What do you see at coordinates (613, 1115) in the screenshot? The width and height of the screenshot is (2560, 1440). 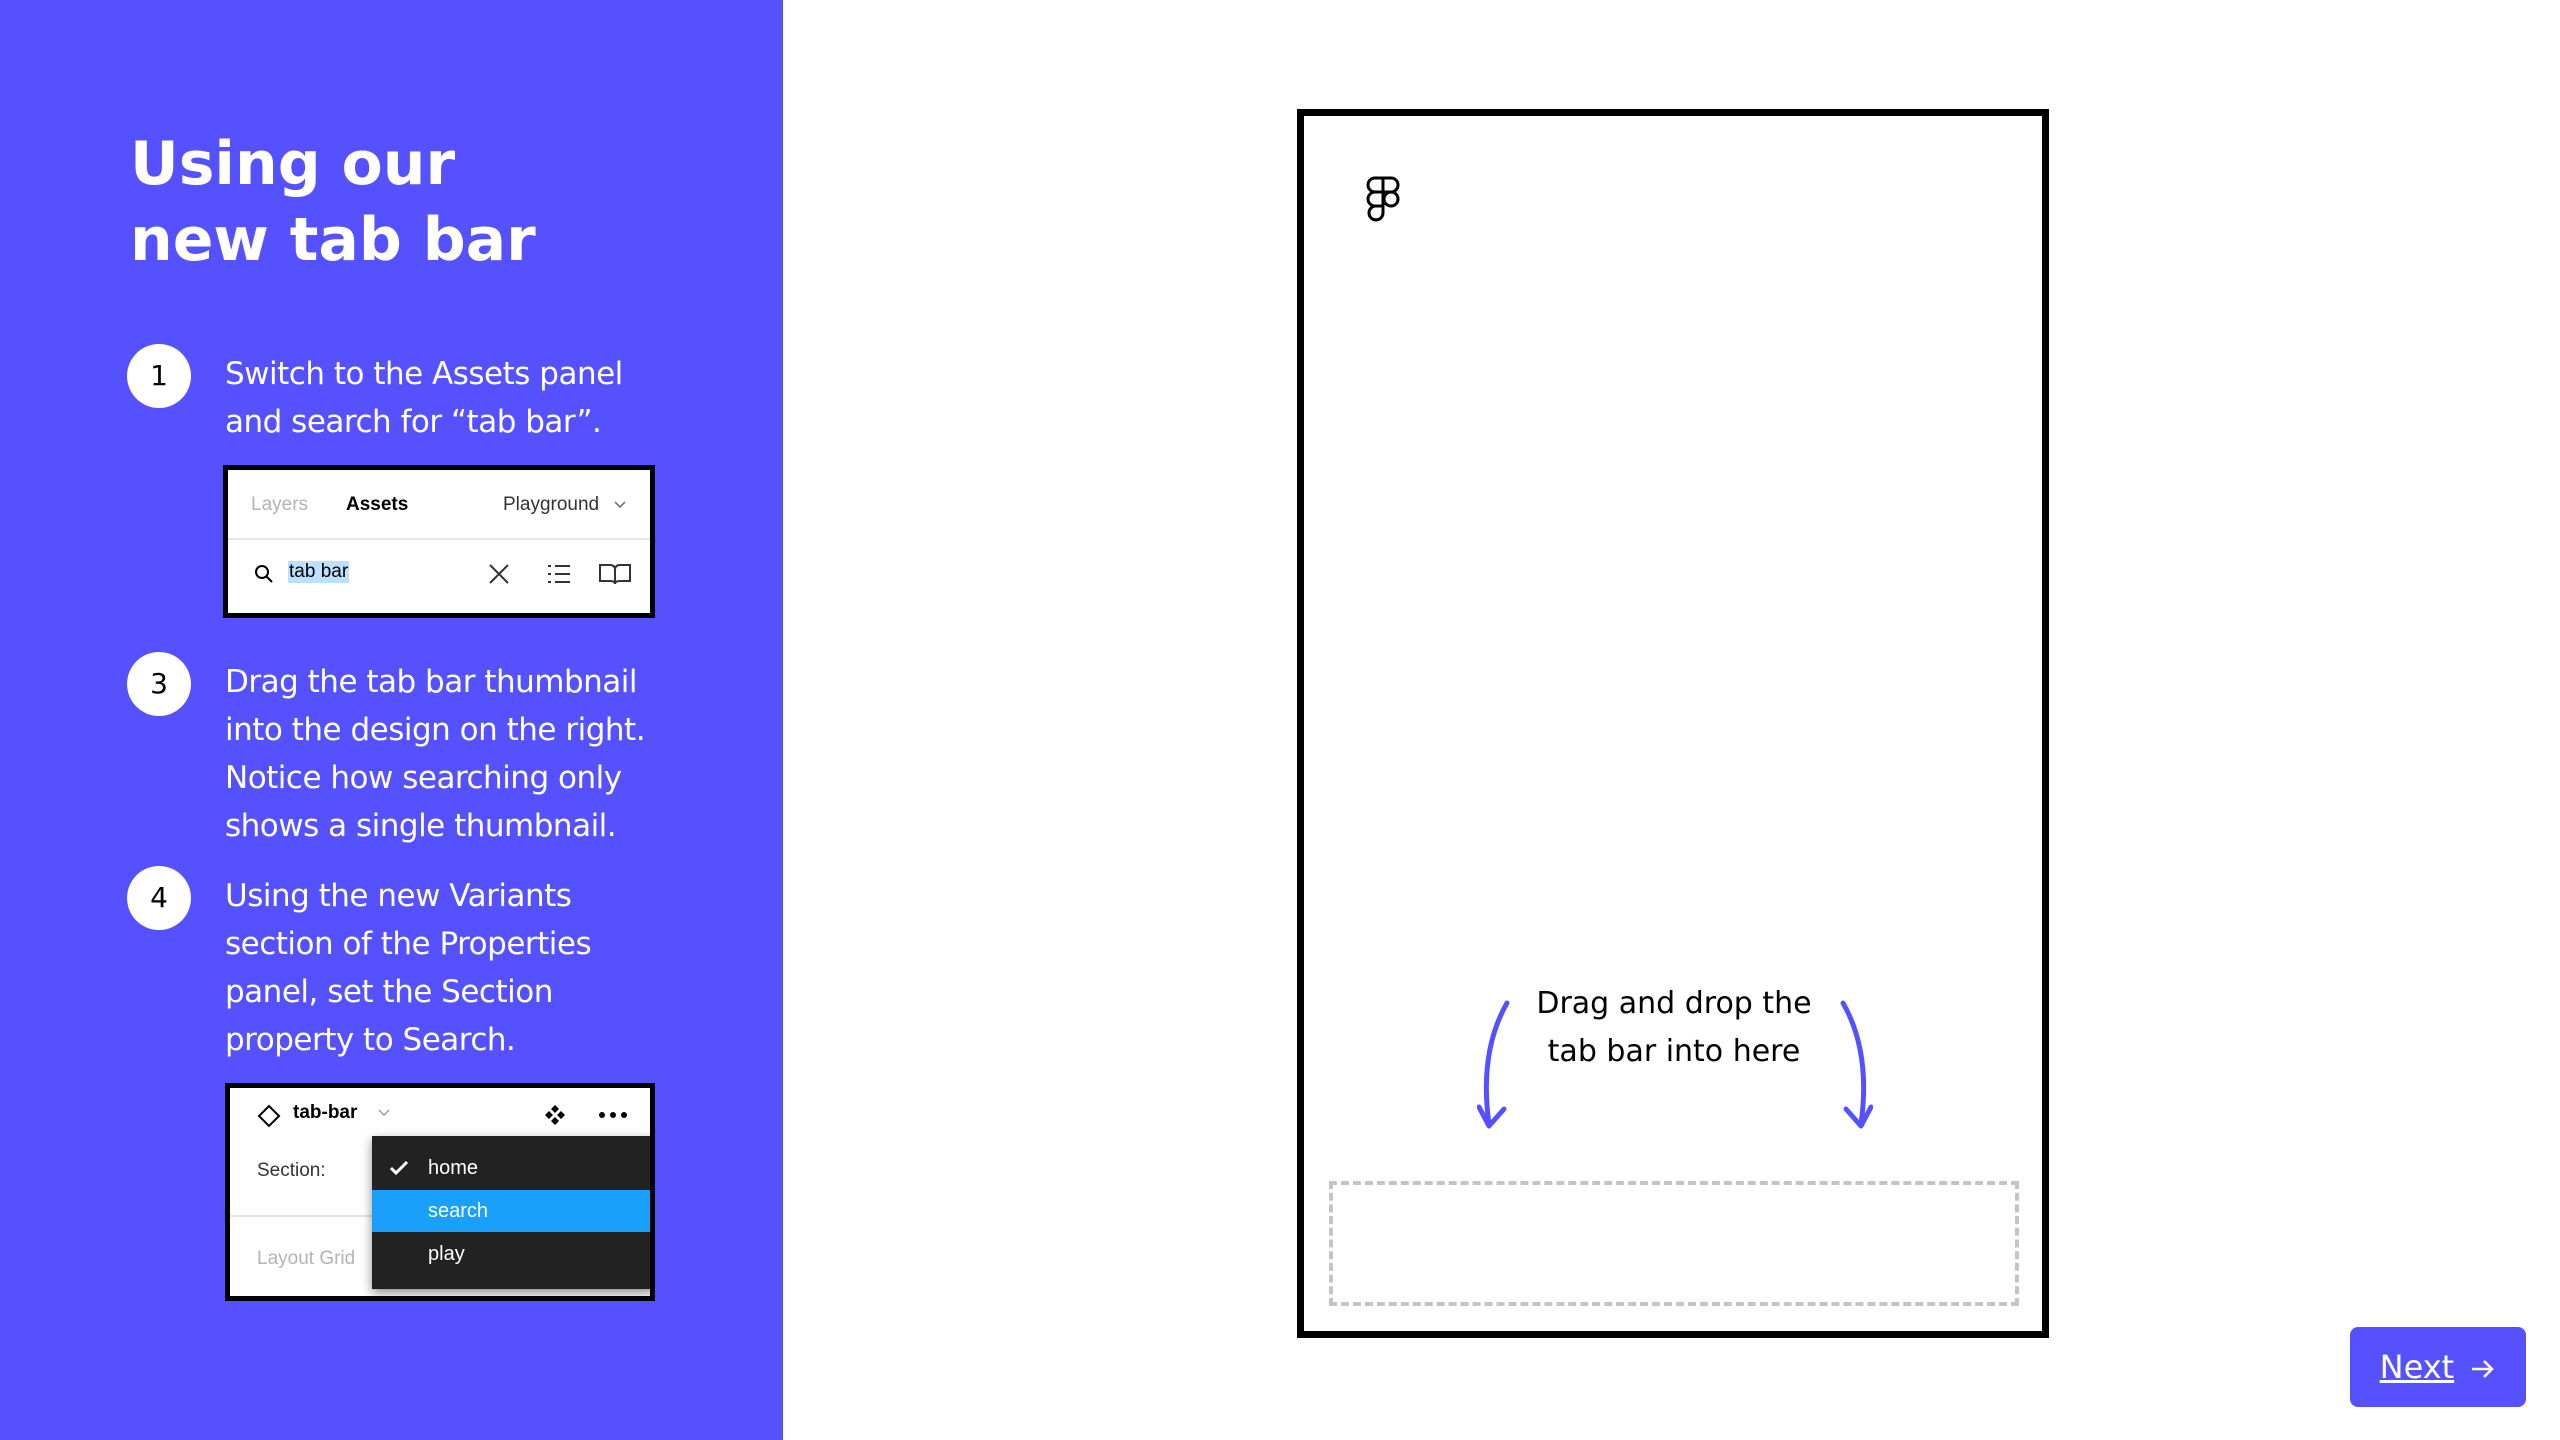 I see `more-icon` at bounding box center [613, 1115].